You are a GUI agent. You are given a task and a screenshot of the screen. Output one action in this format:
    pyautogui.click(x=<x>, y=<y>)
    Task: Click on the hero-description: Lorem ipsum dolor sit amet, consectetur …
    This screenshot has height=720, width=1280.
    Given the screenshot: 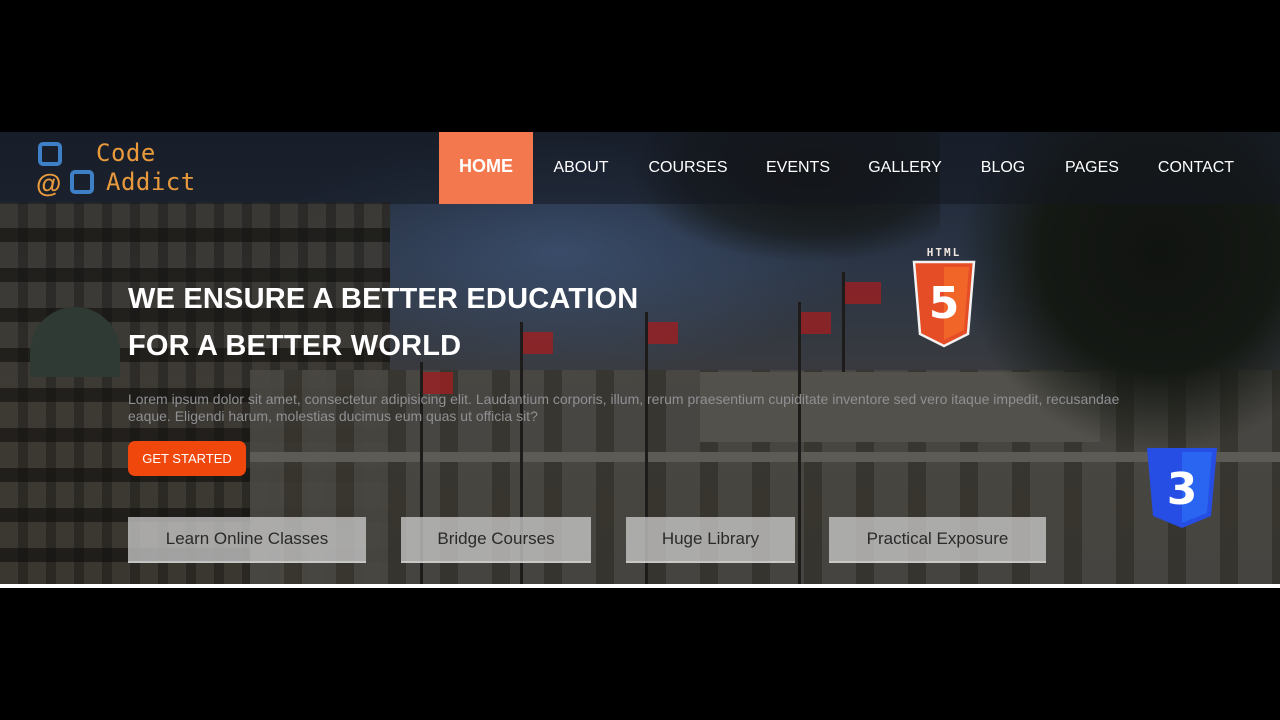 What is the action you would take?
    pyautogui.click(x=624, y=407)
    